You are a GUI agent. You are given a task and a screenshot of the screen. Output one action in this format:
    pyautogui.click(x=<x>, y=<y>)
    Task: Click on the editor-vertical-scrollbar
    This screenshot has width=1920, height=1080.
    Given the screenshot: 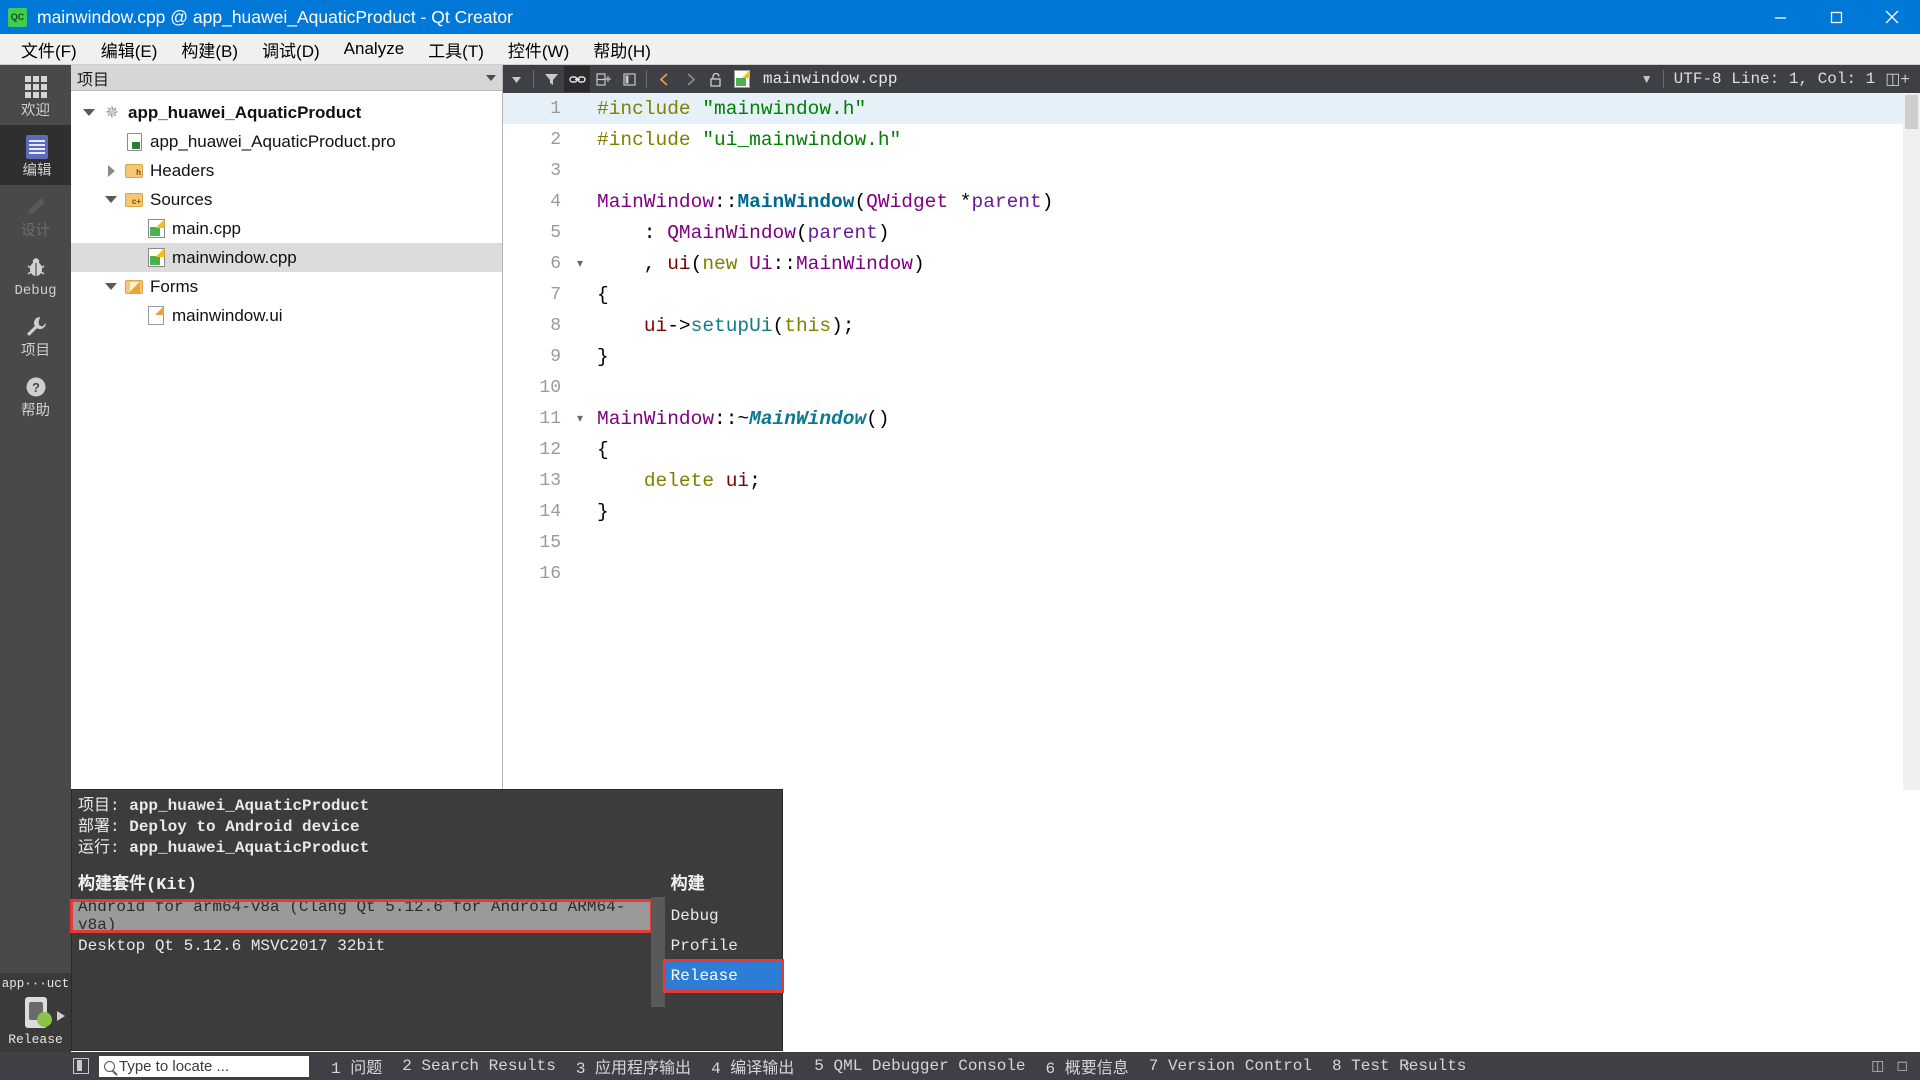 What is the action you would take?
    pyautogui.click(x=1911, y=441)
    